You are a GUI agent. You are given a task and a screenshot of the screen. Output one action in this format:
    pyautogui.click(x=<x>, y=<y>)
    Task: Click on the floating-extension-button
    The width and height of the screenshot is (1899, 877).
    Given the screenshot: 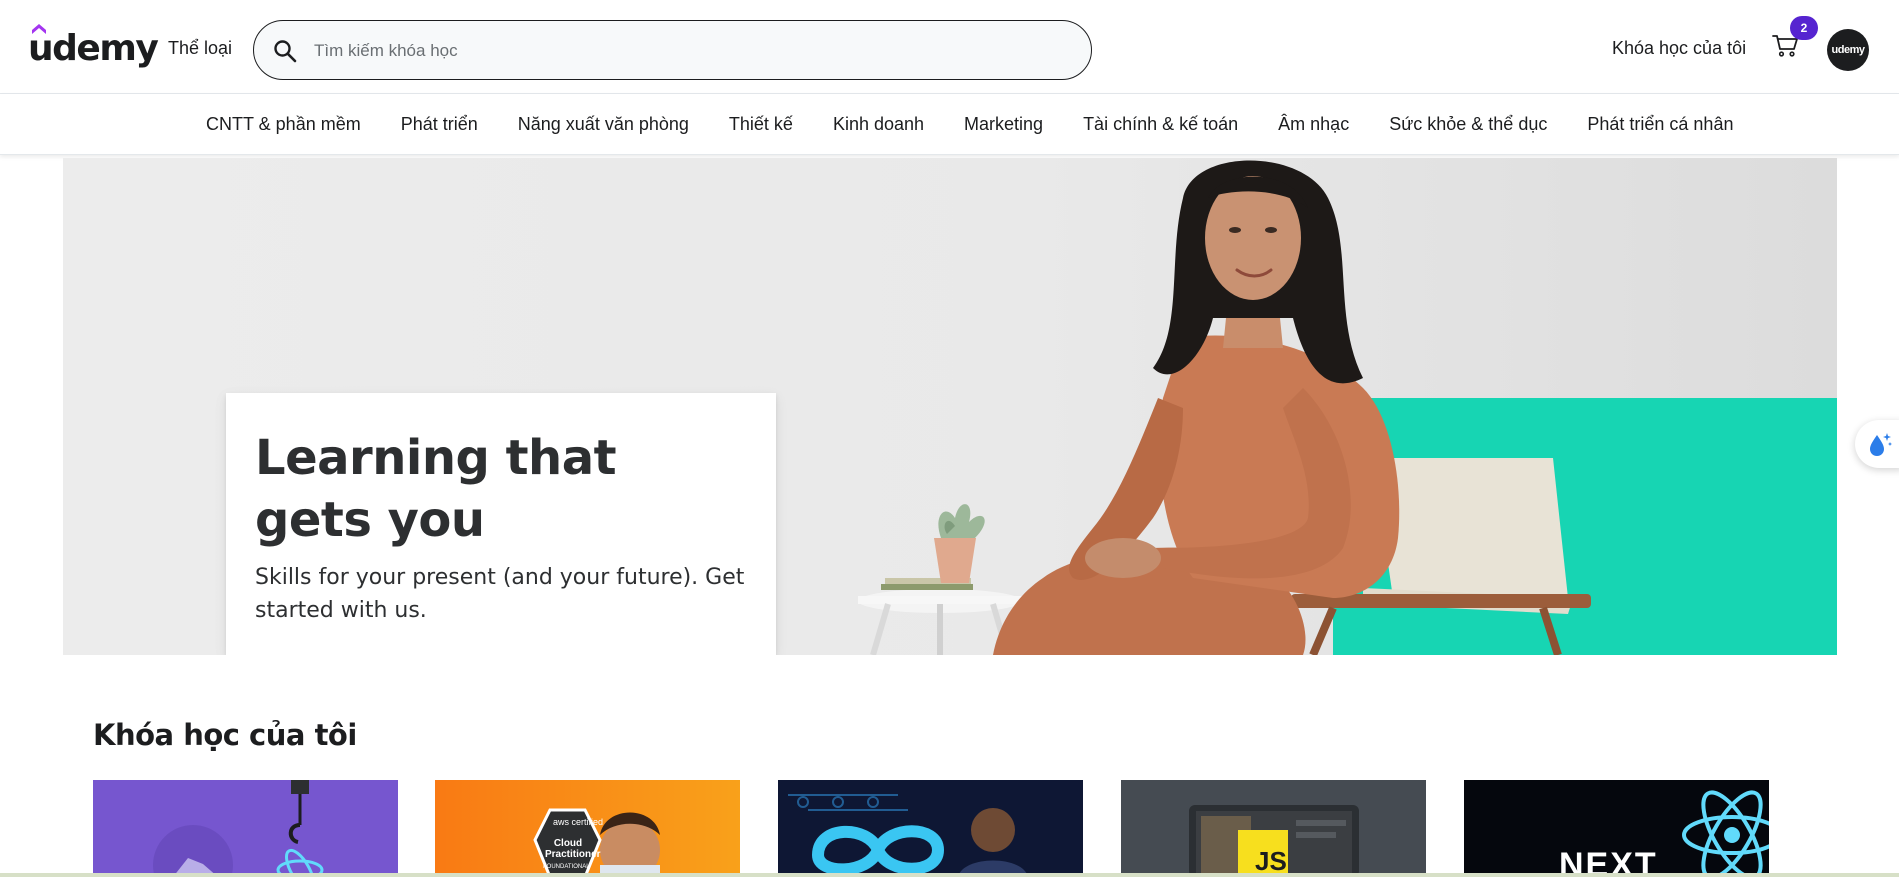 What is the action you would take?
    pyautogui.click(x=1877, y=444)
    